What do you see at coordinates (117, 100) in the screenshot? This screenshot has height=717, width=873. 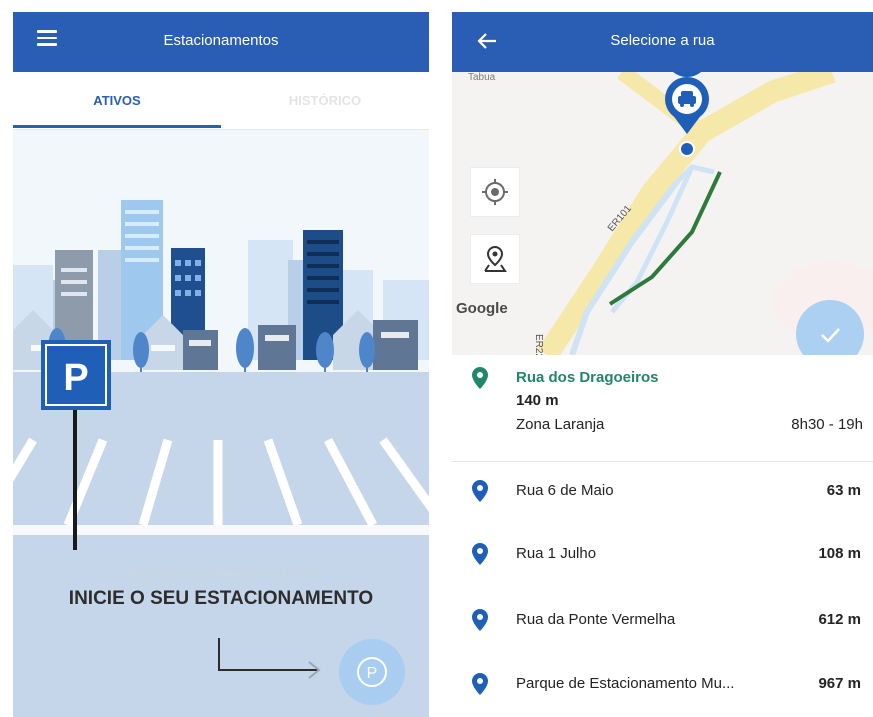 I see `tab-ativos: ATIVOS` at bounding box center [117, 100].